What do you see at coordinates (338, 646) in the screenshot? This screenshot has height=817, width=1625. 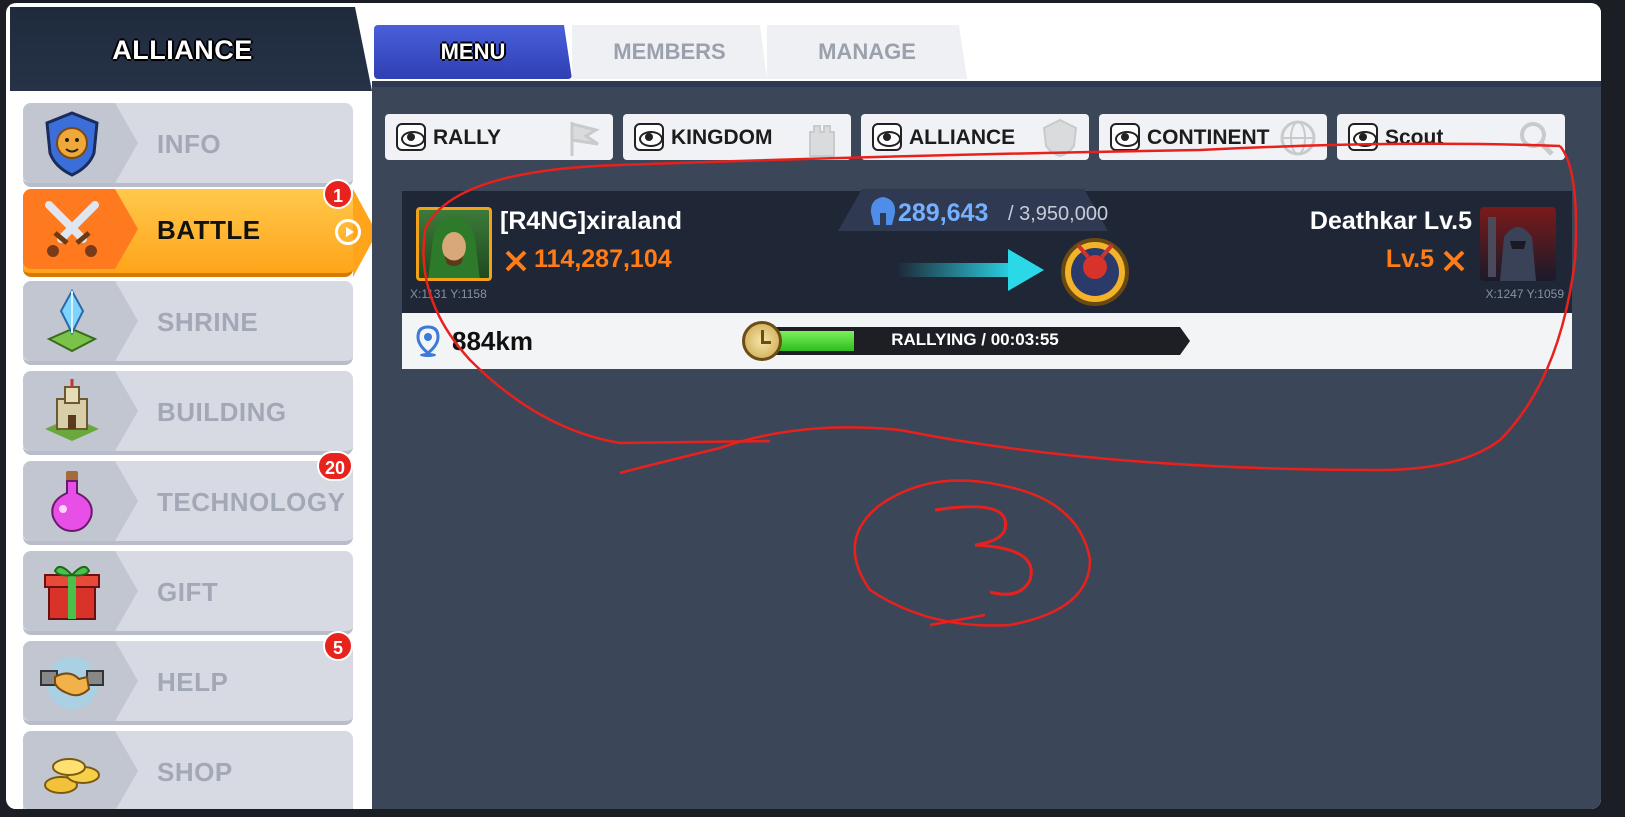 I see `notification-badge: 5` at bounding box center [338, 646].